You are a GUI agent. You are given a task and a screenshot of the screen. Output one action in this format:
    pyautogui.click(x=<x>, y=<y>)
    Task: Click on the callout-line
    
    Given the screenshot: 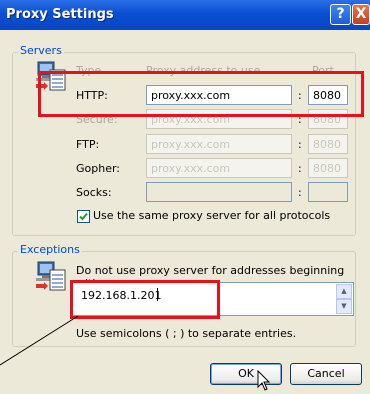 What is the action you would take?
    pyautogui.click(x=39, y=340)
    